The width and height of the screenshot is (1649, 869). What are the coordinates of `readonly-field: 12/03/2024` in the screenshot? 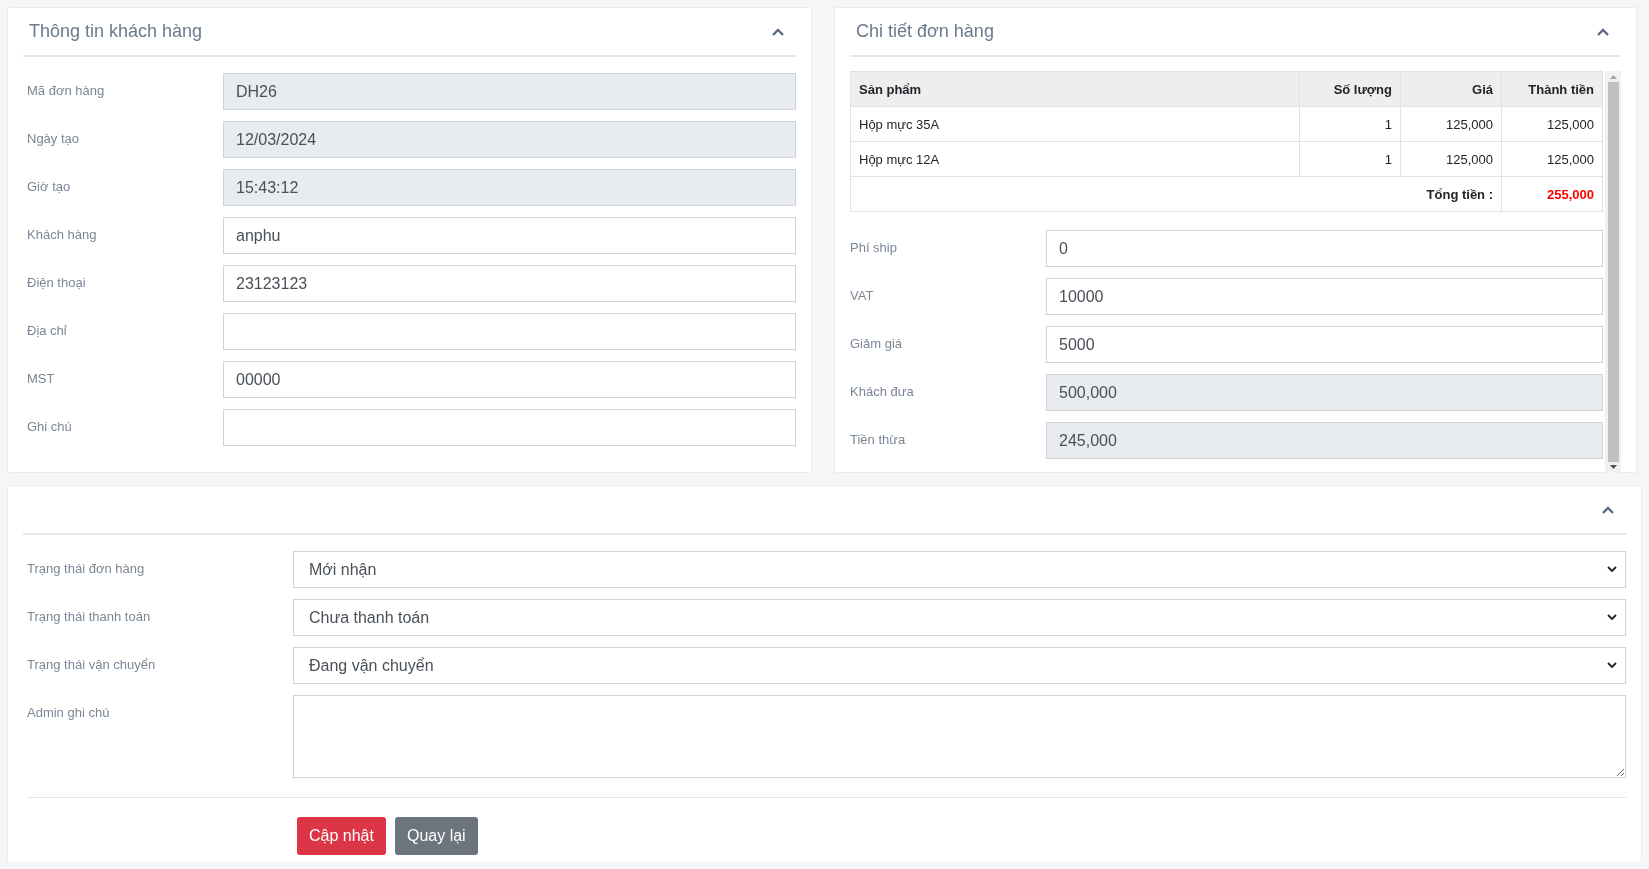 It's located at (509, 139).